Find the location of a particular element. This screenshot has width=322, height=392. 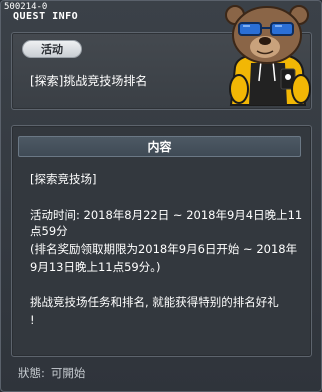

content-line: 点59分 is located at coordinates (49, 231).